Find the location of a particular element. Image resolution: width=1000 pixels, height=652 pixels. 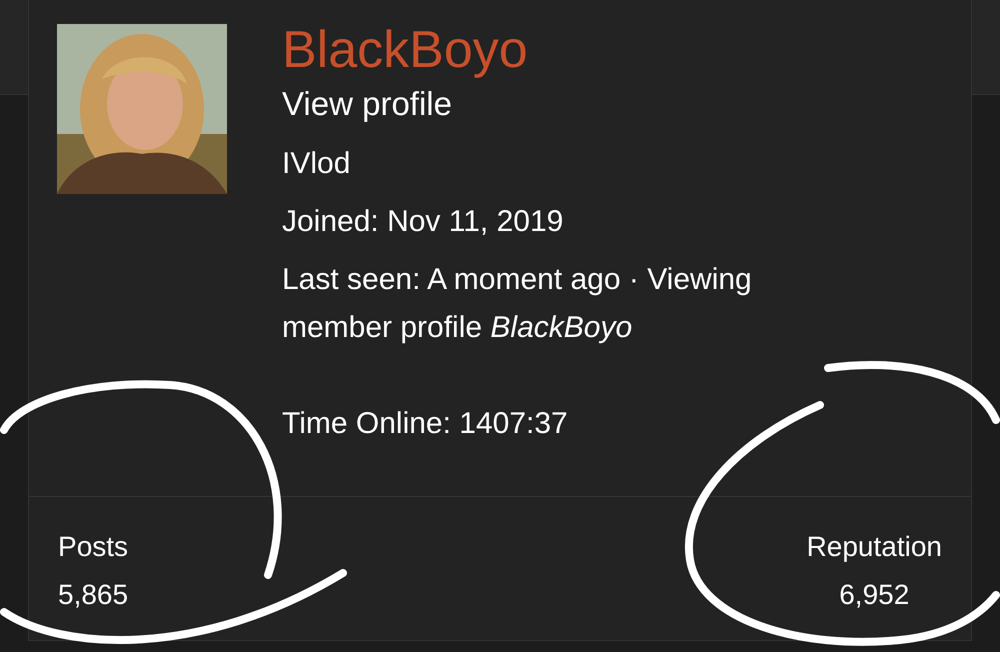

view-profile-link: View profile is located at coordinates (562, 104).